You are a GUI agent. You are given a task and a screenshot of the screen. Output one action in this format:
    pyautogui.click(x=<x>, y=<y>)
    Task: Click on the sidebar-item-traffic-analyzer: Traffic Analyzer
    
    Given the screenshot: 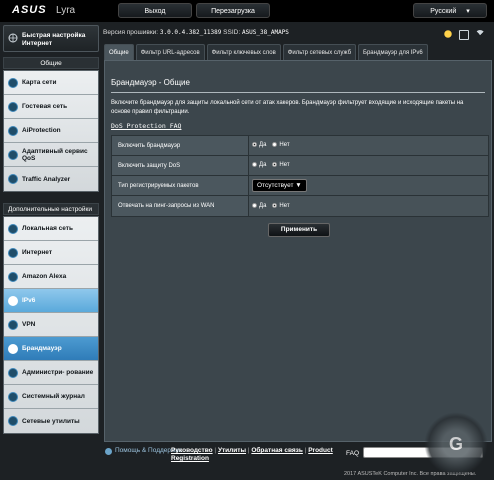 What is the action you would take?
    pyautogui.click(x=51, y=179)
    